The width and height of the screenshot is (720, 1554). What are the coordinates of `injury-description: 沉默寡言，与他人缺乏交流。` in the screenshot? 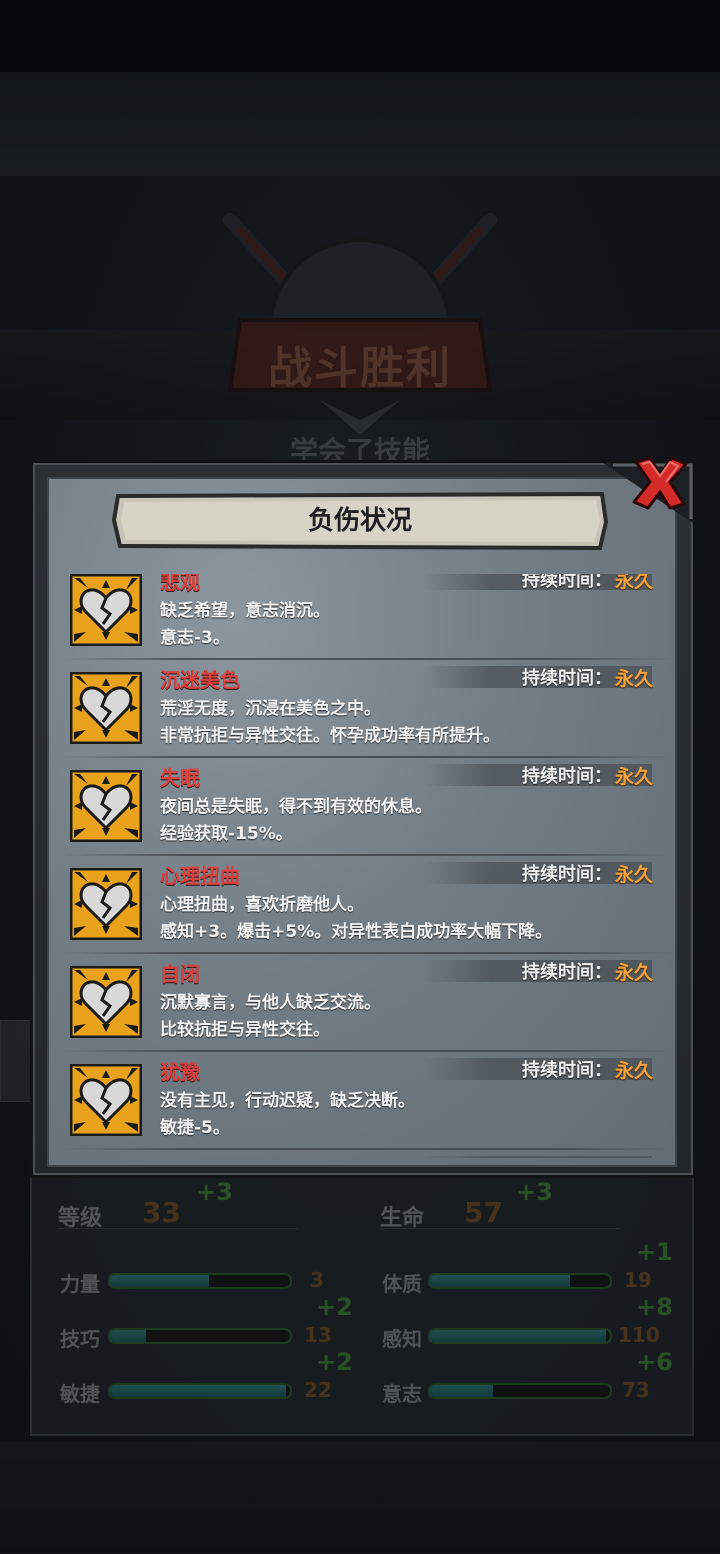 It's located at (270, 1003).